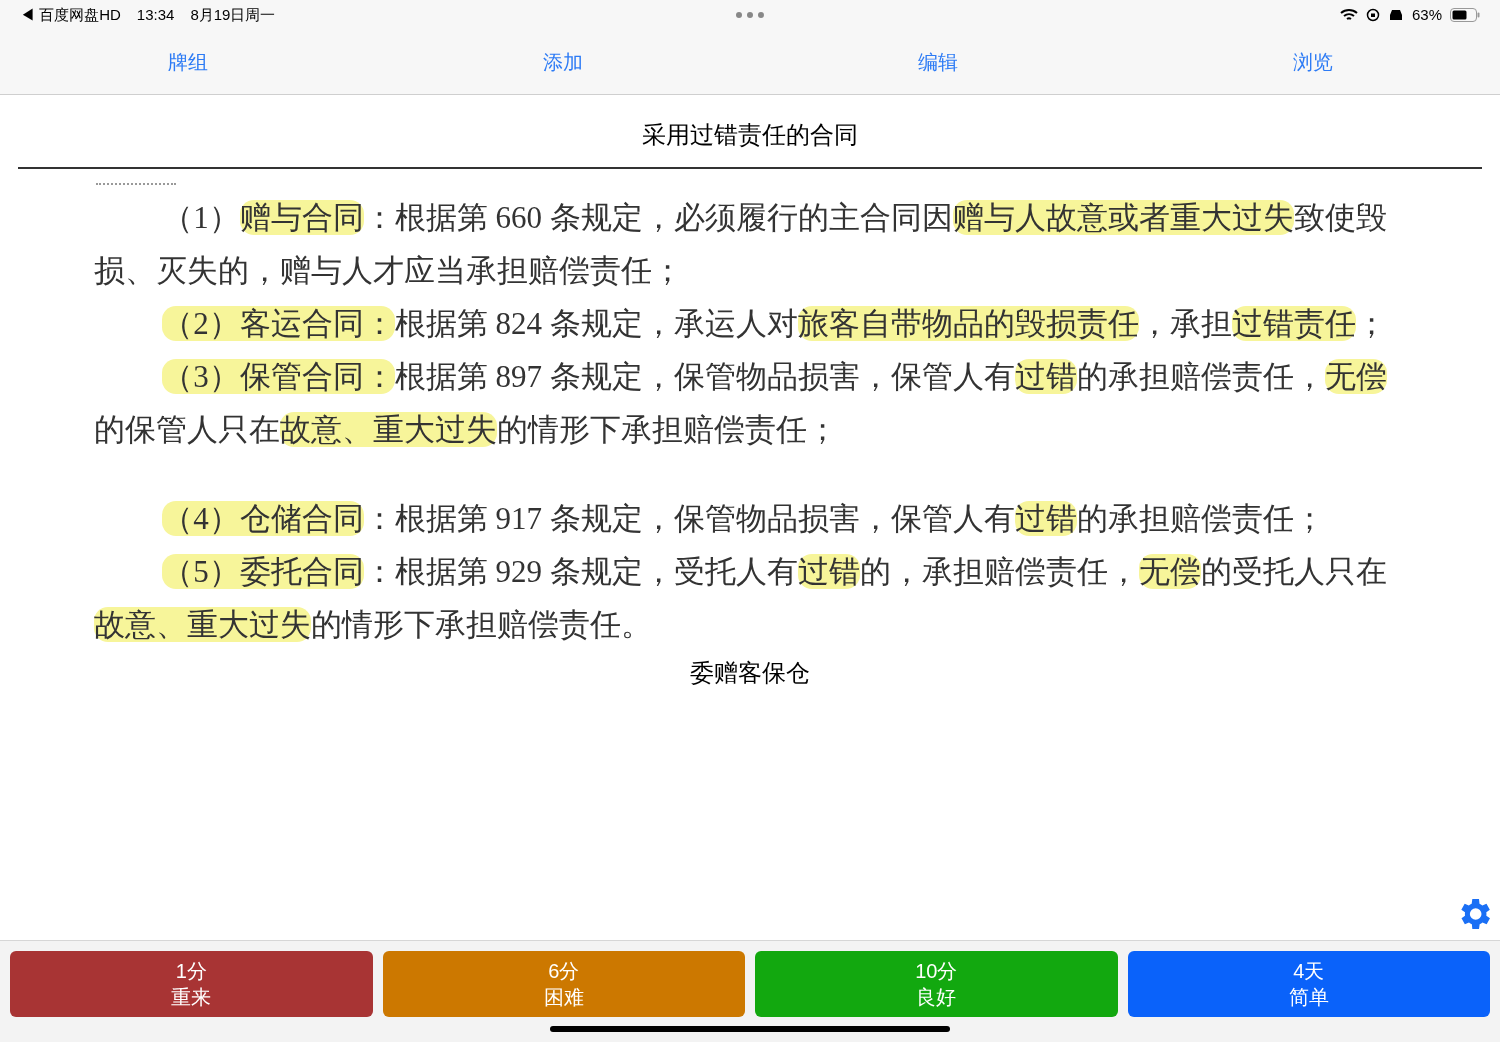 The image size is (1500, 1042). Describe the element at coordinates (1465, 15) in the screenshot. I see `battery-icon` at that location.